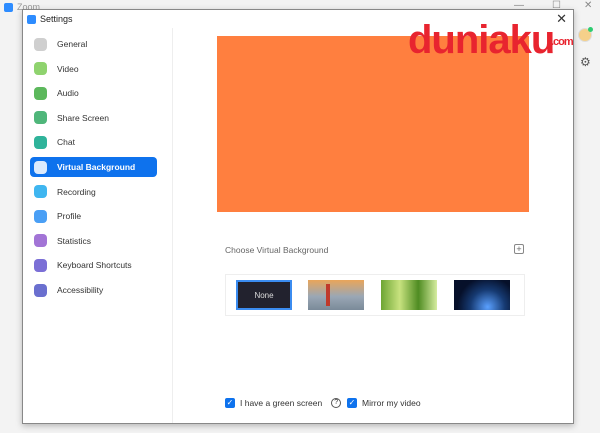 Image resolution: width=600 pixels, height=433 pixels. I want to click on settings-title: Settings, so click(56, 19).